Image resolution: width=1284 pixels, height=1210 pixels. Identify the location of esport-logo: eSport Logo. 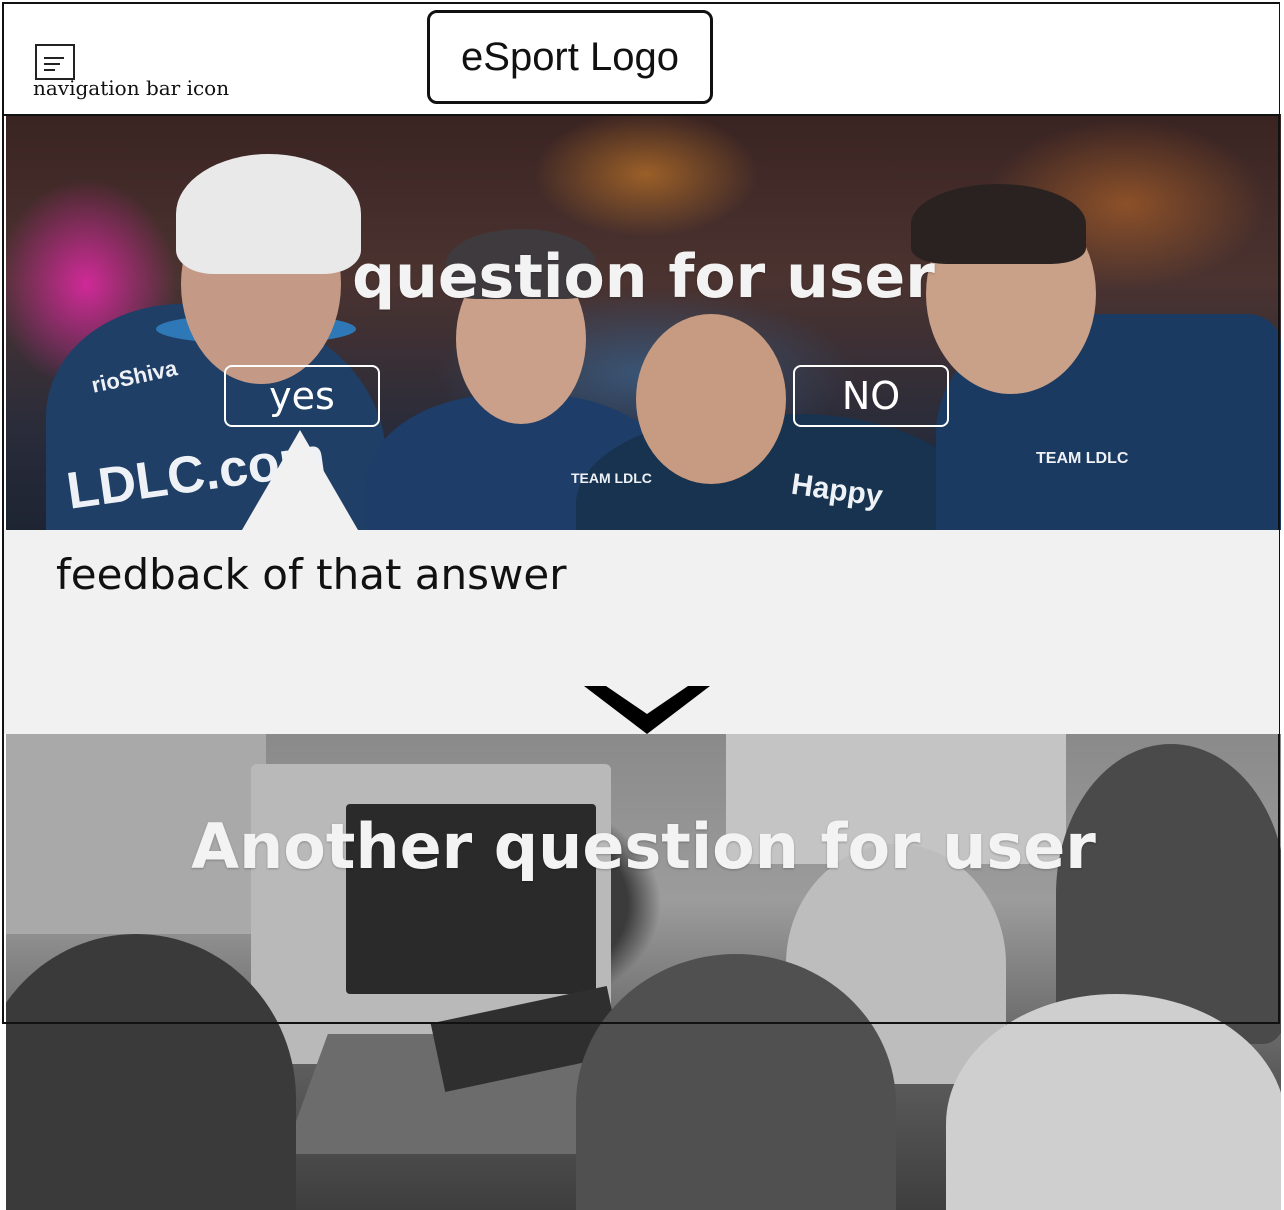
(570, 57).